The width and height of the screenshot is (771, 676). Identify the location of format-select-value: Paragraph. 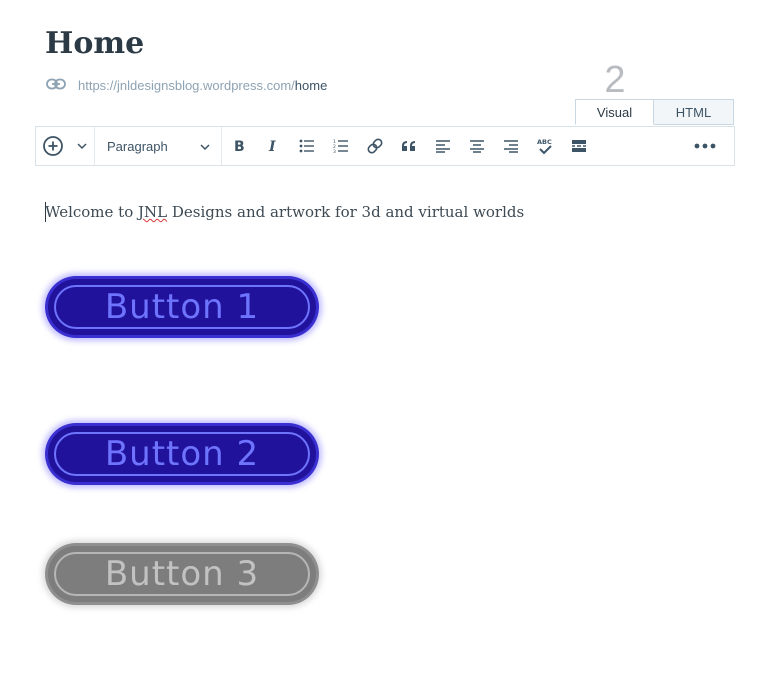
(137, 146).